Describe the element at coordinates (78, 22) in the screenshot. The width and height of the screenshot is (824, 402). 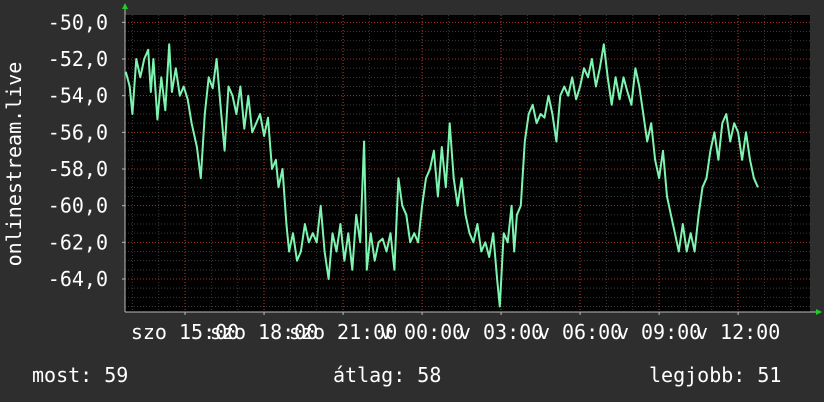
I see `y-tick-label: -50,0` at that location.